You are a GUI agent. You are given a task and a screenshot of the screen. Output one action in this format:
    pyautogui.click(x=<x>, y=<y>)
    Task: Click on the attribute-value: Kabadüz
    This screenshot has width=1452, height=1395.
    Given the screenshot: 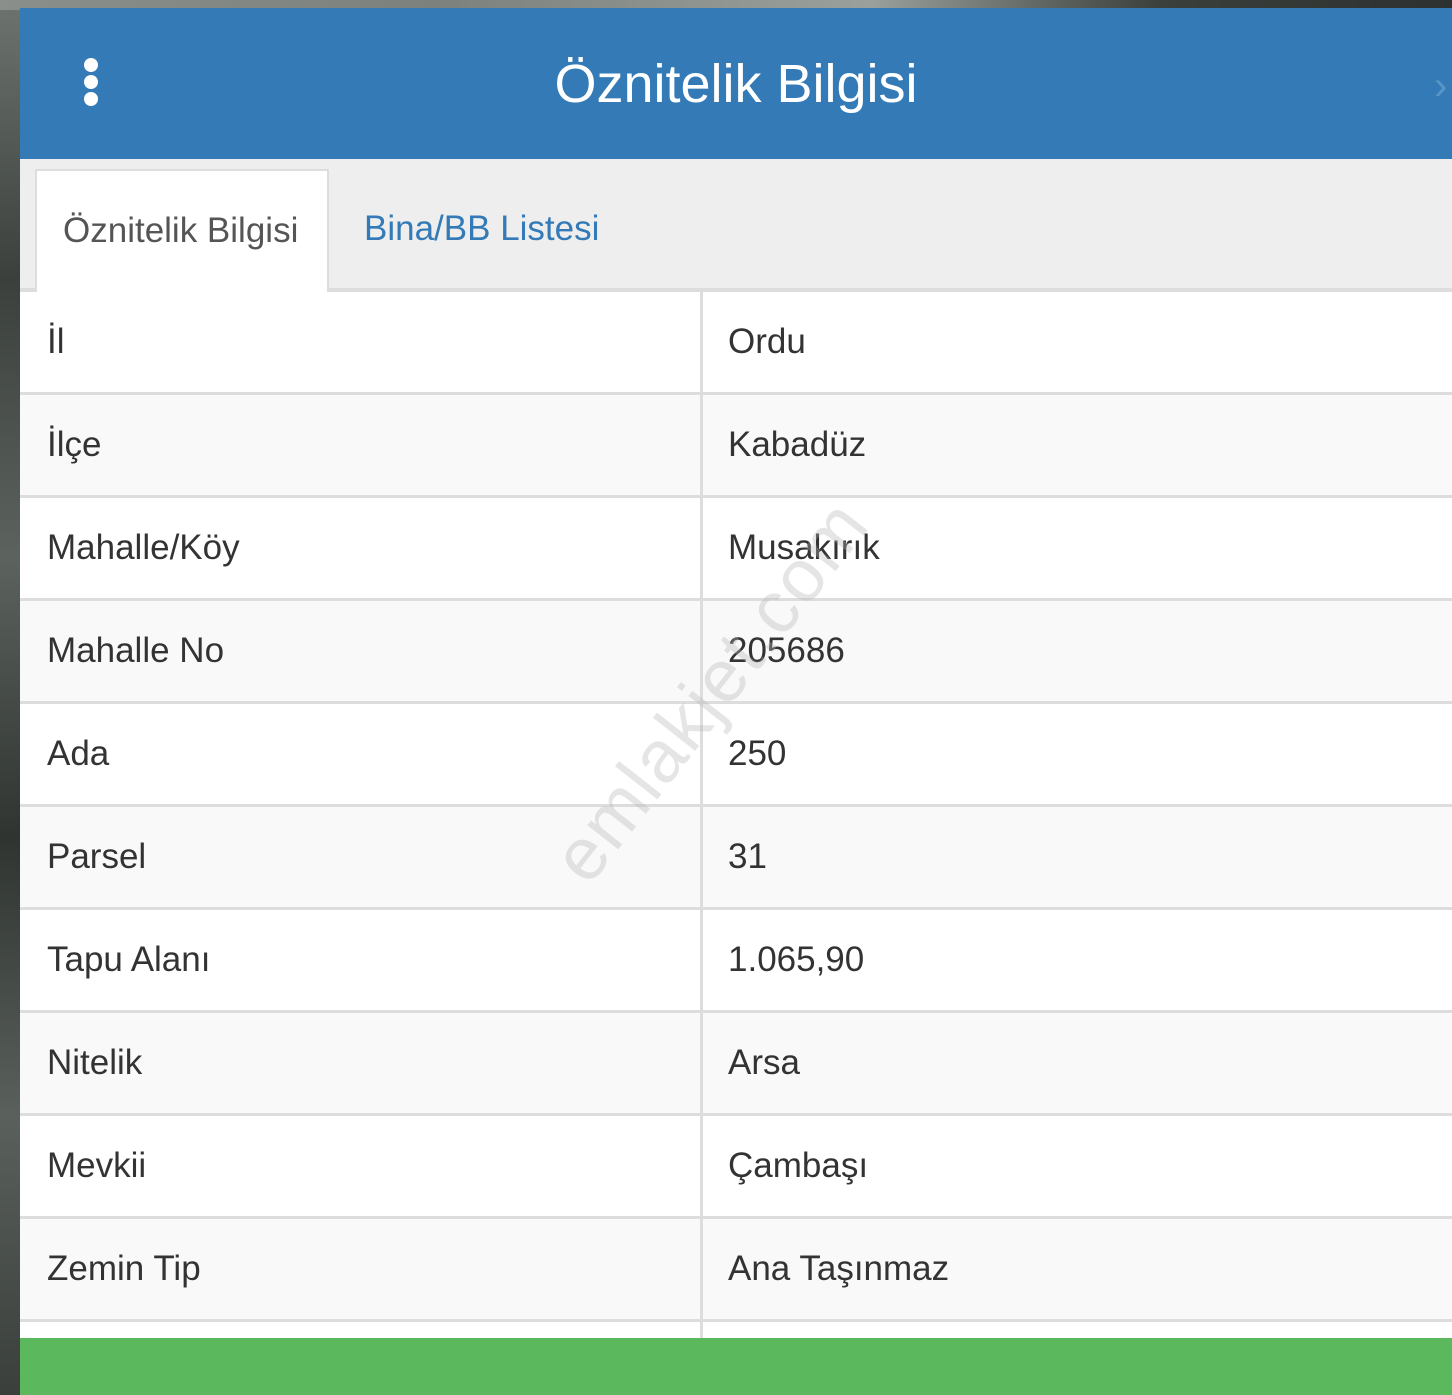 What is the action you would take?
    pyautogui.click(x=797, y=444)
    